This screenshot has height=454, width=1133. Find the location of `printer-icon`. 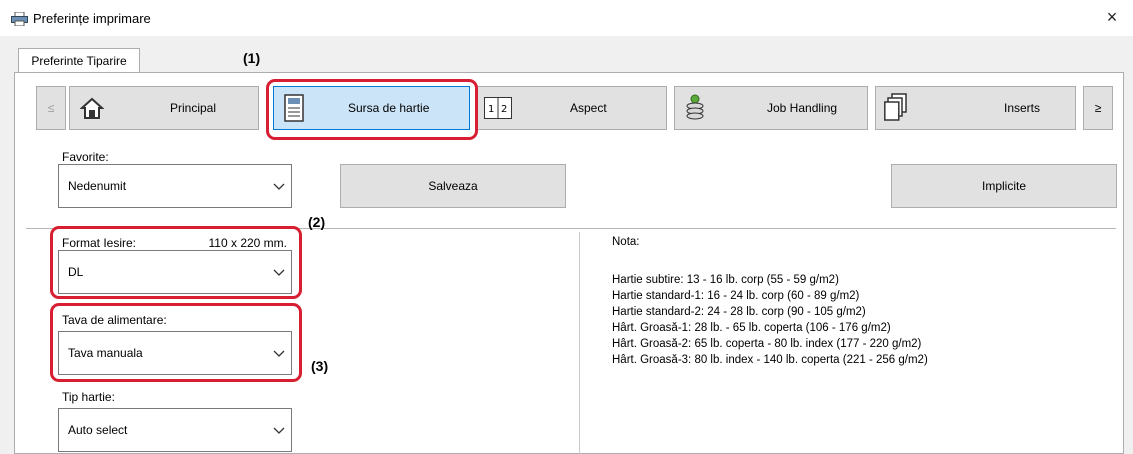

printer-icon is located at coordinates (19, 19).